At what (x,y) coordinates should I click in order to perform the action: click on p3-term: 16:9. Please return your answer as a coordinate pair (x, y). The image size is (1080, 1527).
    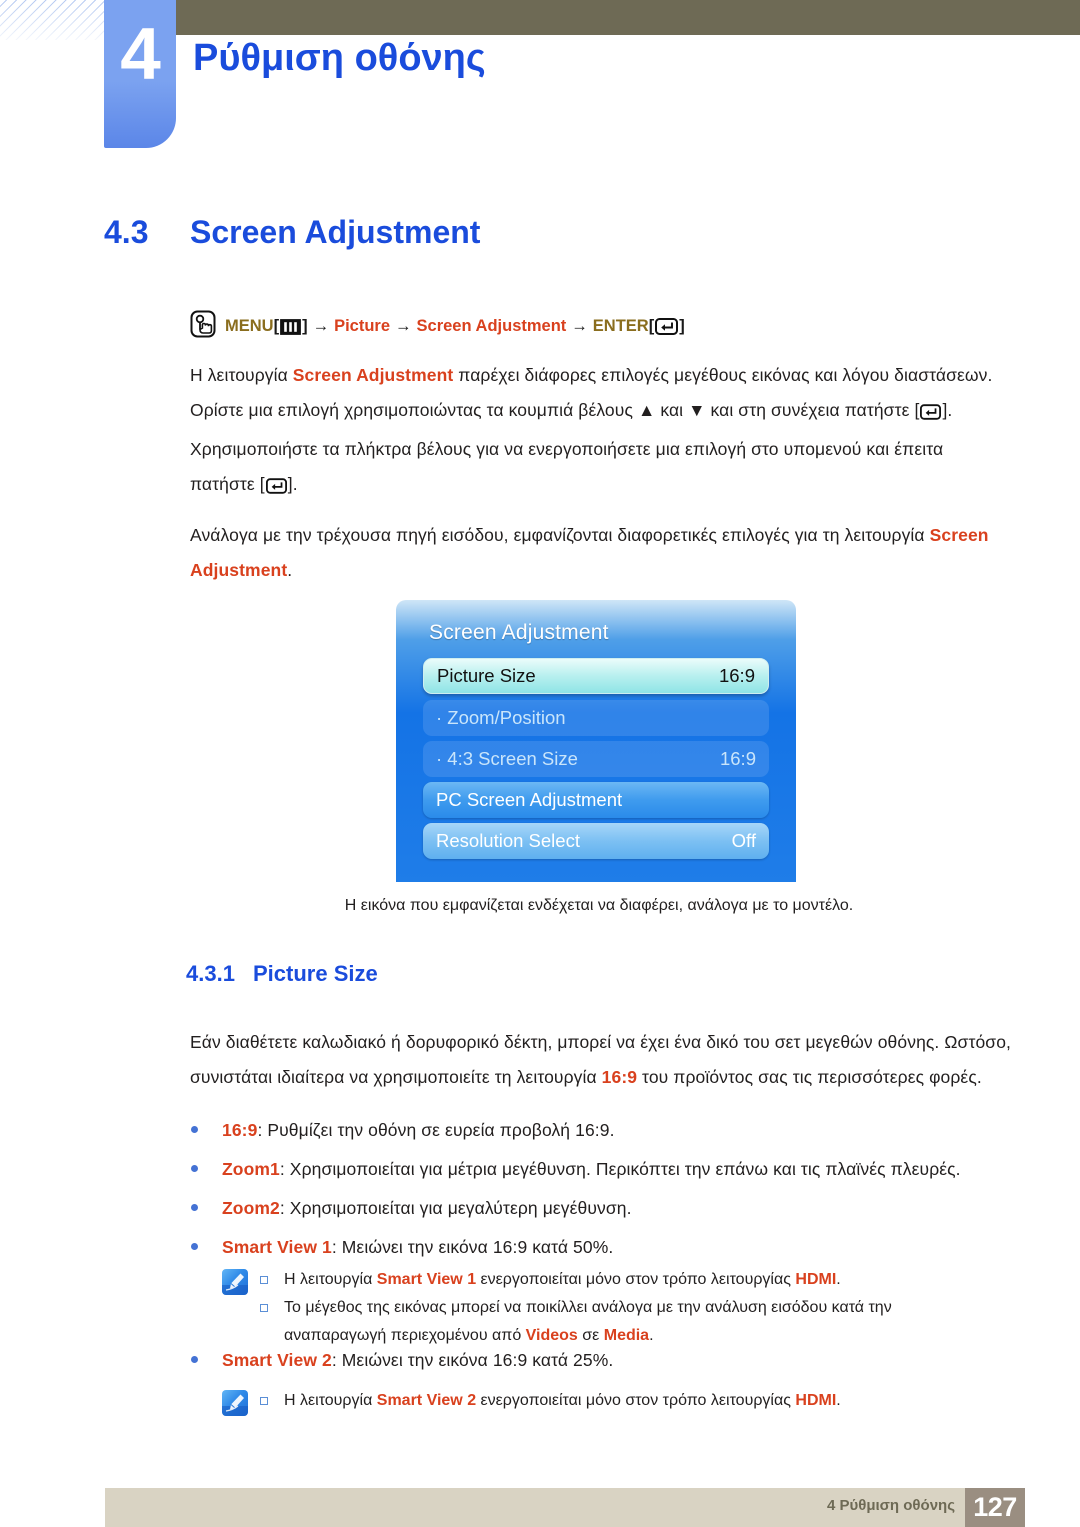
    Looking at the image, I should click on (619, 1077).